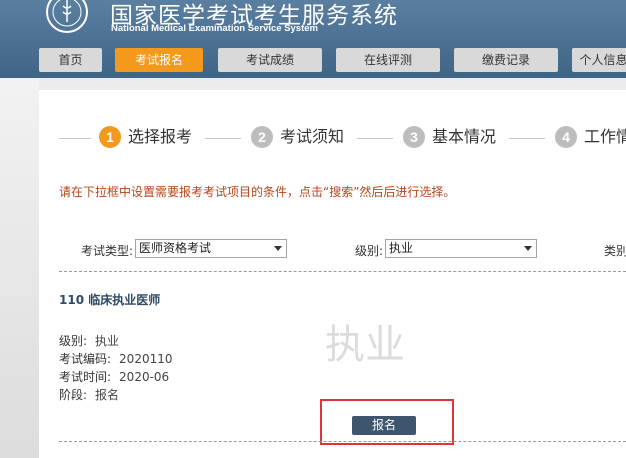 This screenshot has width=626, height=458. Describe the element at coordinates (89, 340) in the screenshot. I see `info-level: 级别: 执业` at that location.